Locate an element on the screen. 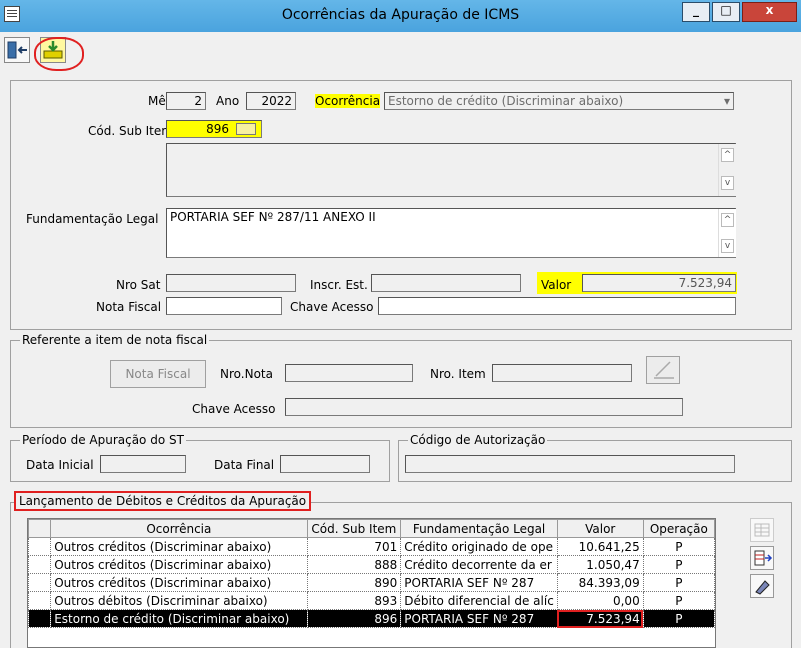 Image resolution: width=801 pixels, height=648 pixels. inscr-est-label: Inscr. Est. is located at coordinates (339, 285).